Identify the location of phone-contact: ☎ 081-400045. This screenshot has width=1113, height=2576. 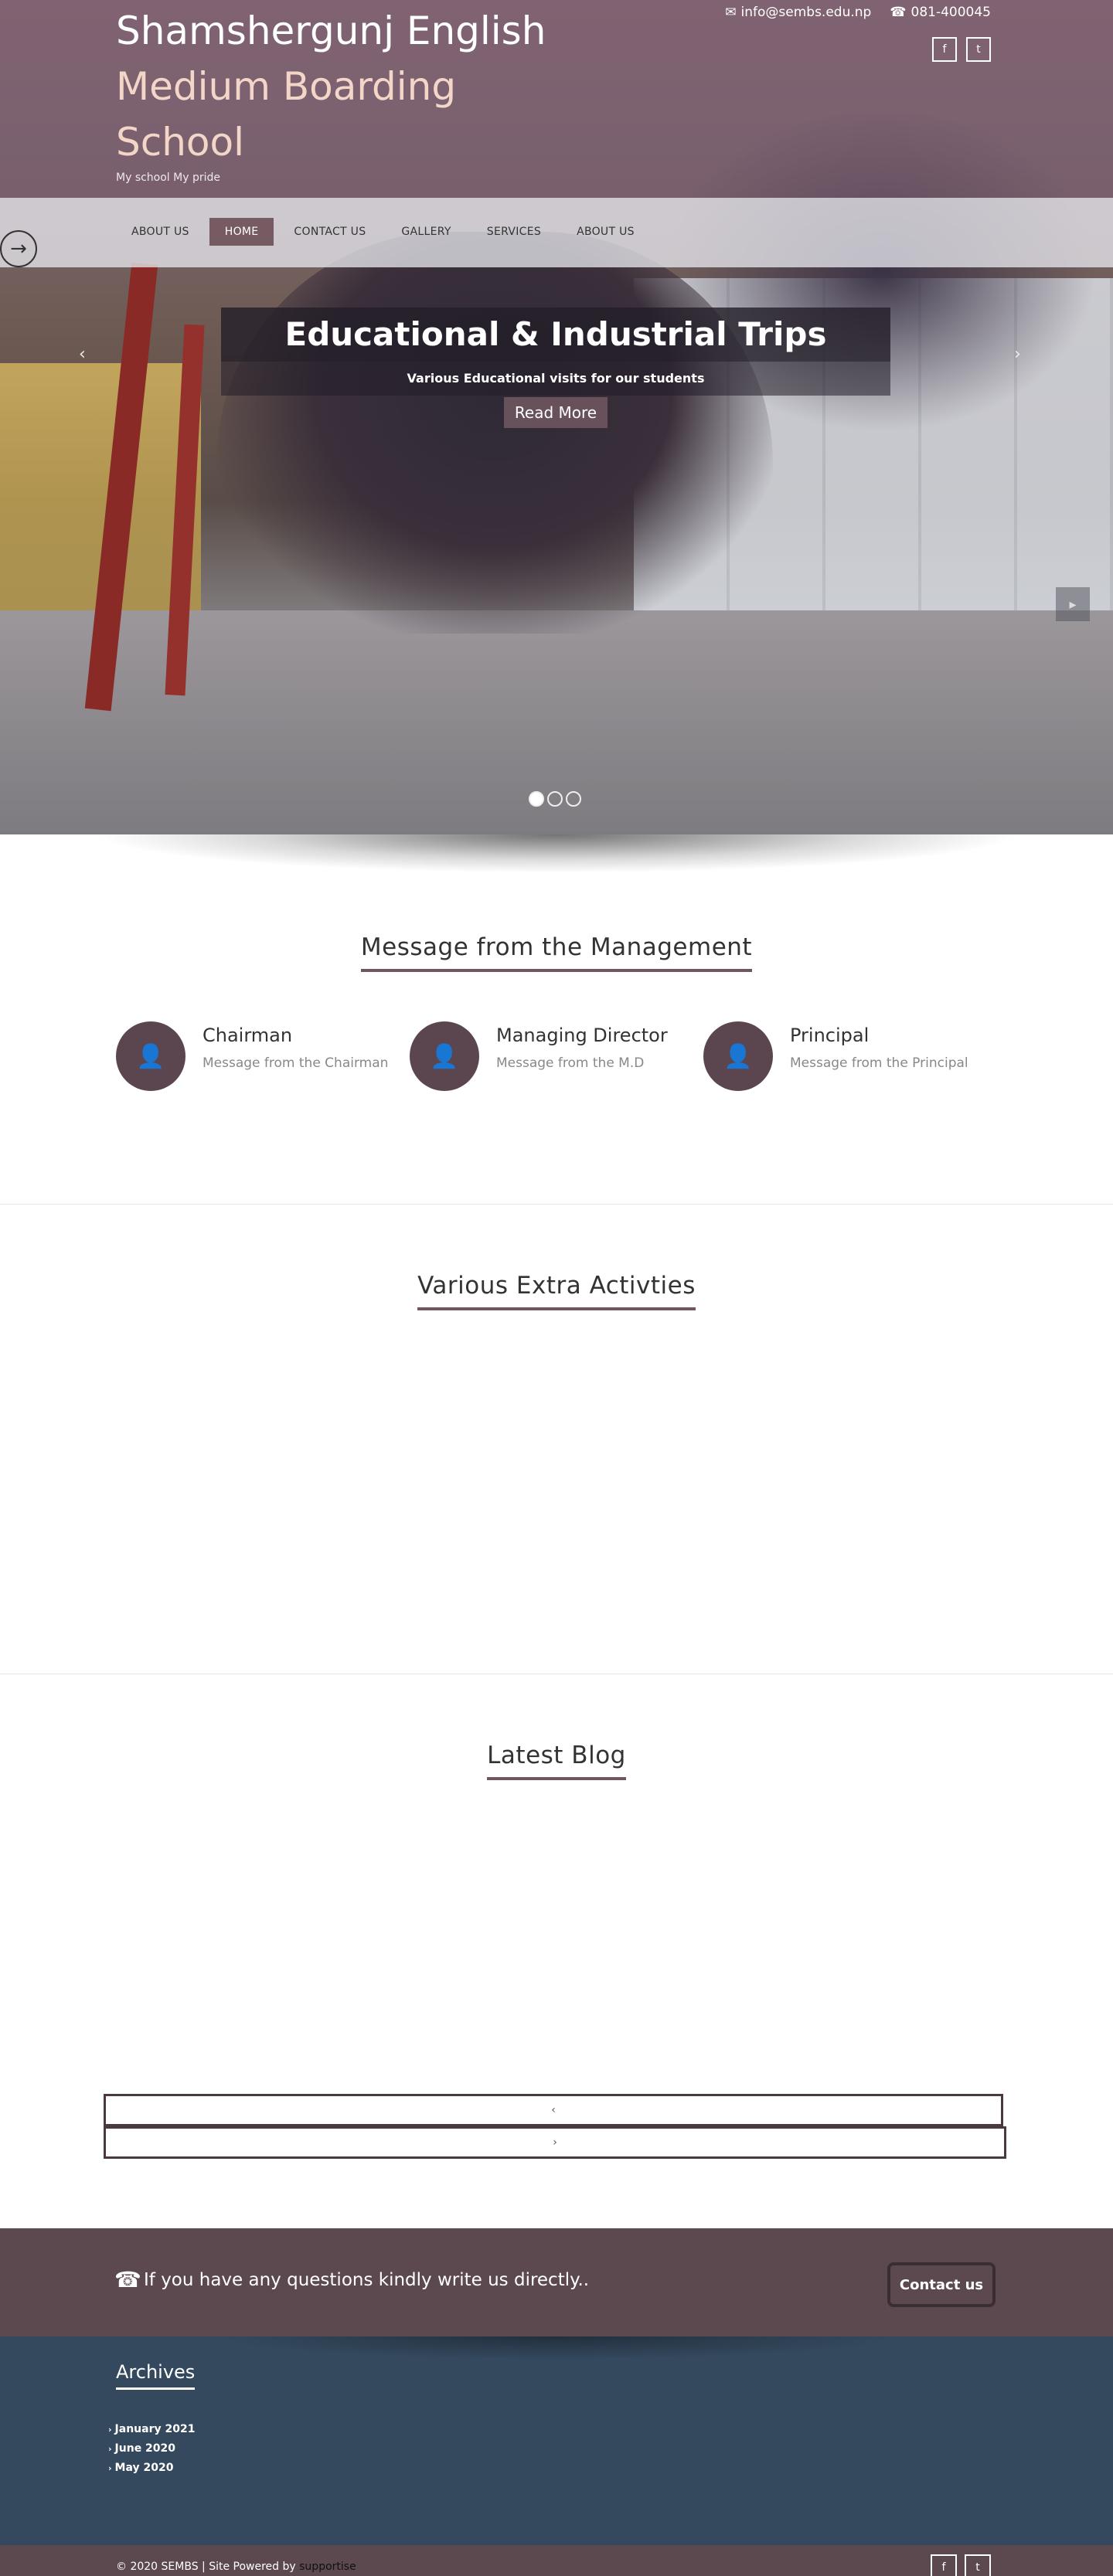
(940, 12).